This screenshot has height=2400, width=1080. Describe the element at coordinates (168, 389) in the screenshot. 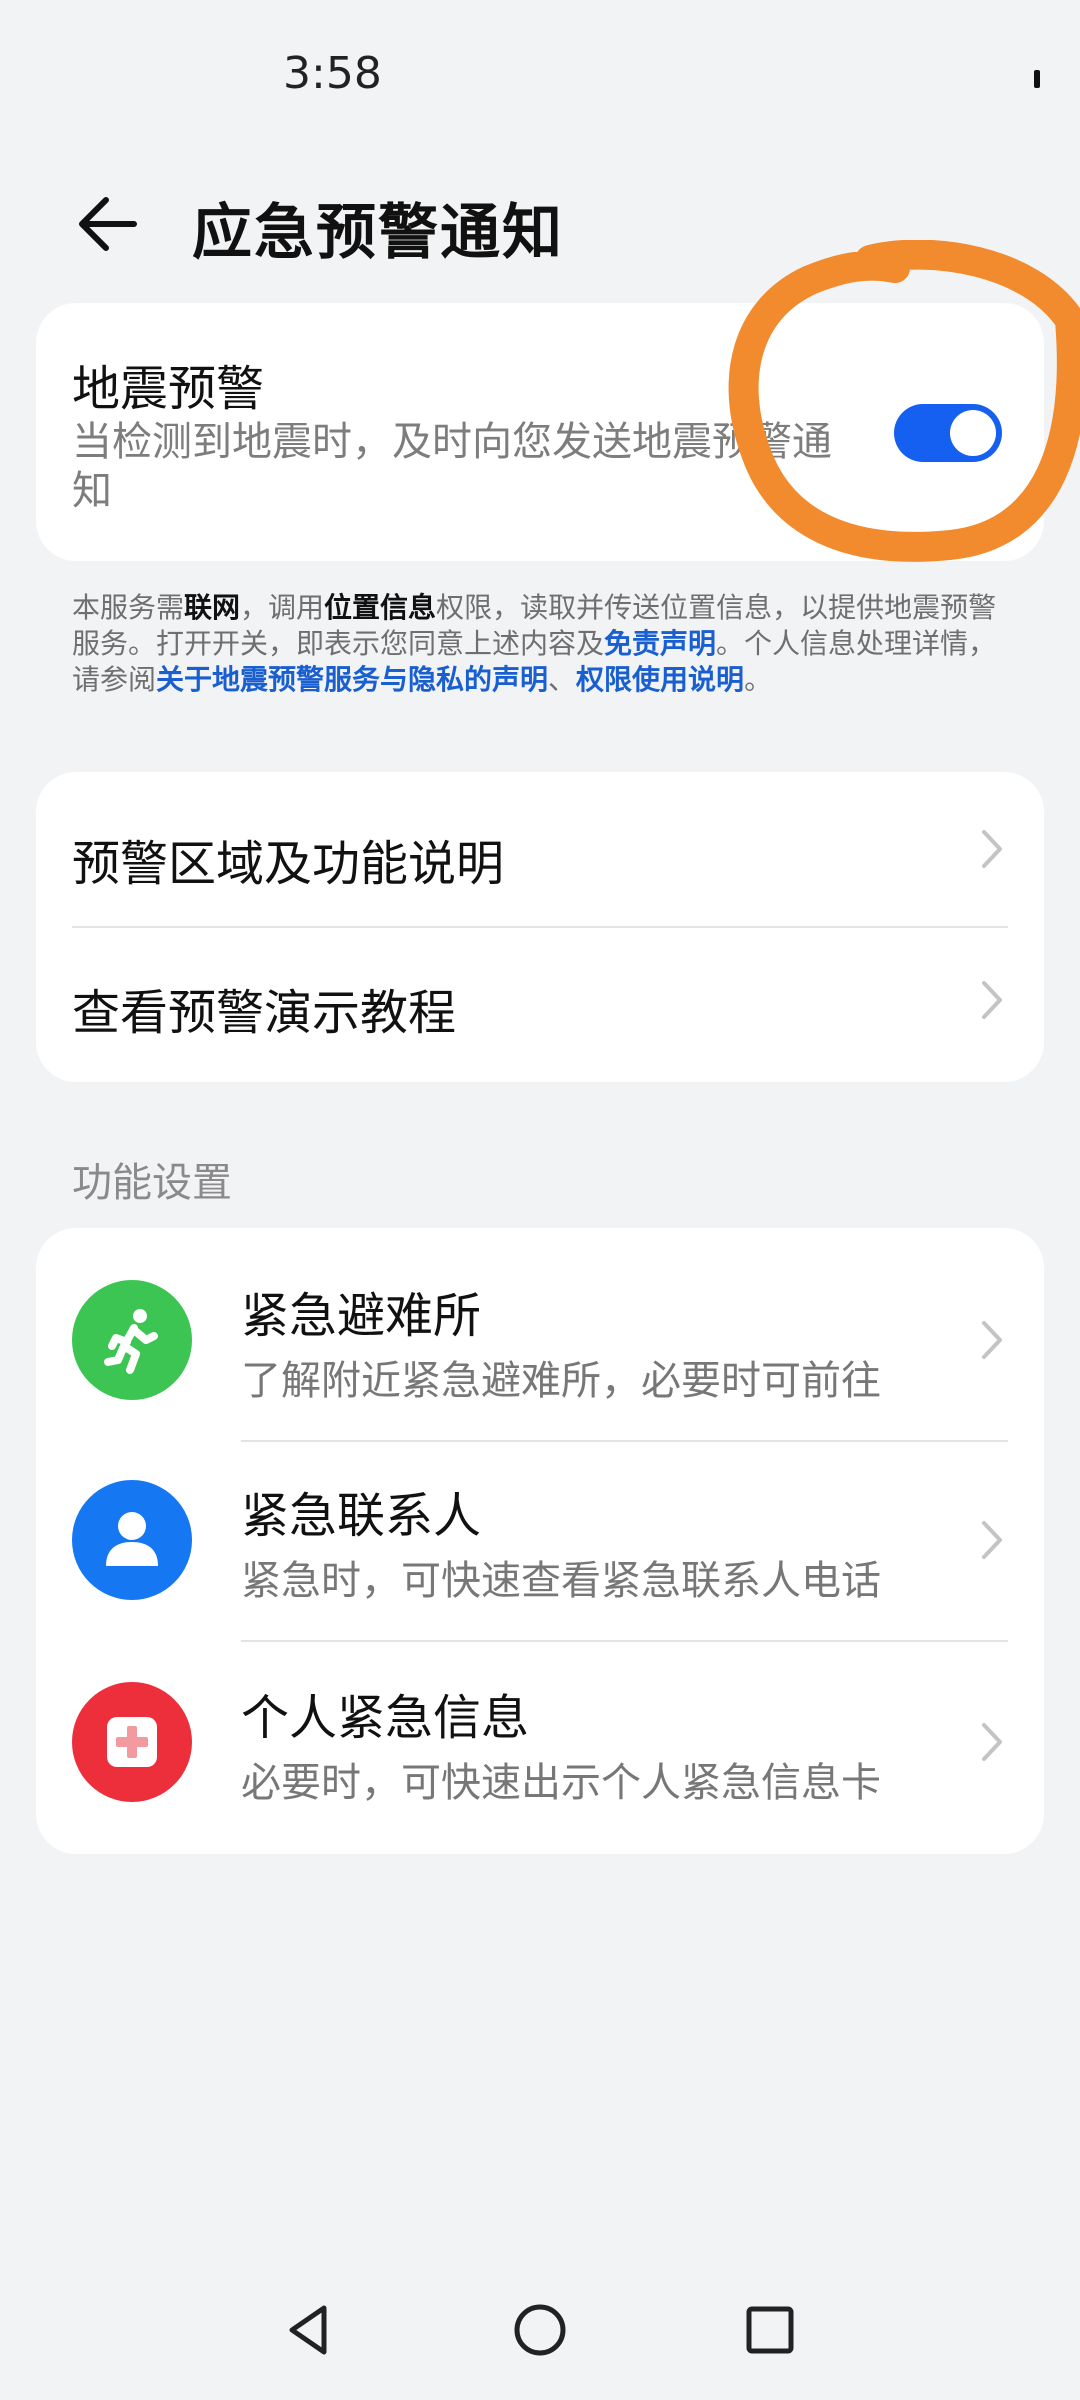

I see `earthquake-title: 地震预警` at that location.